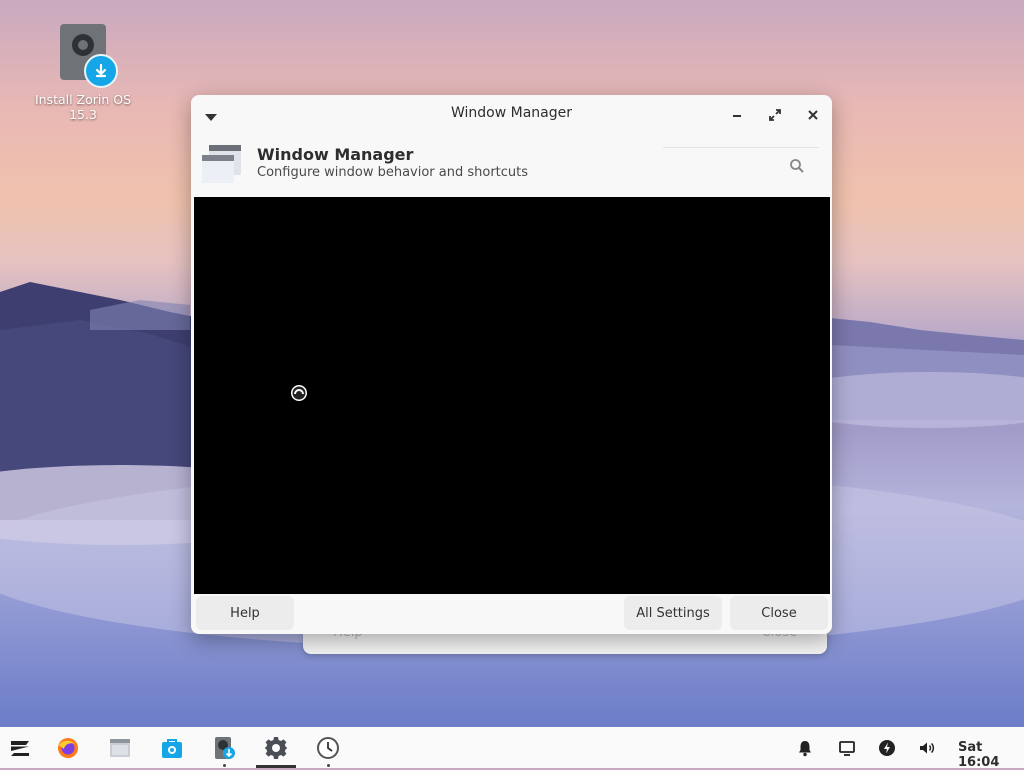 The image size is (1024, 770). I want to click on installer-icon, so click(224, 748).